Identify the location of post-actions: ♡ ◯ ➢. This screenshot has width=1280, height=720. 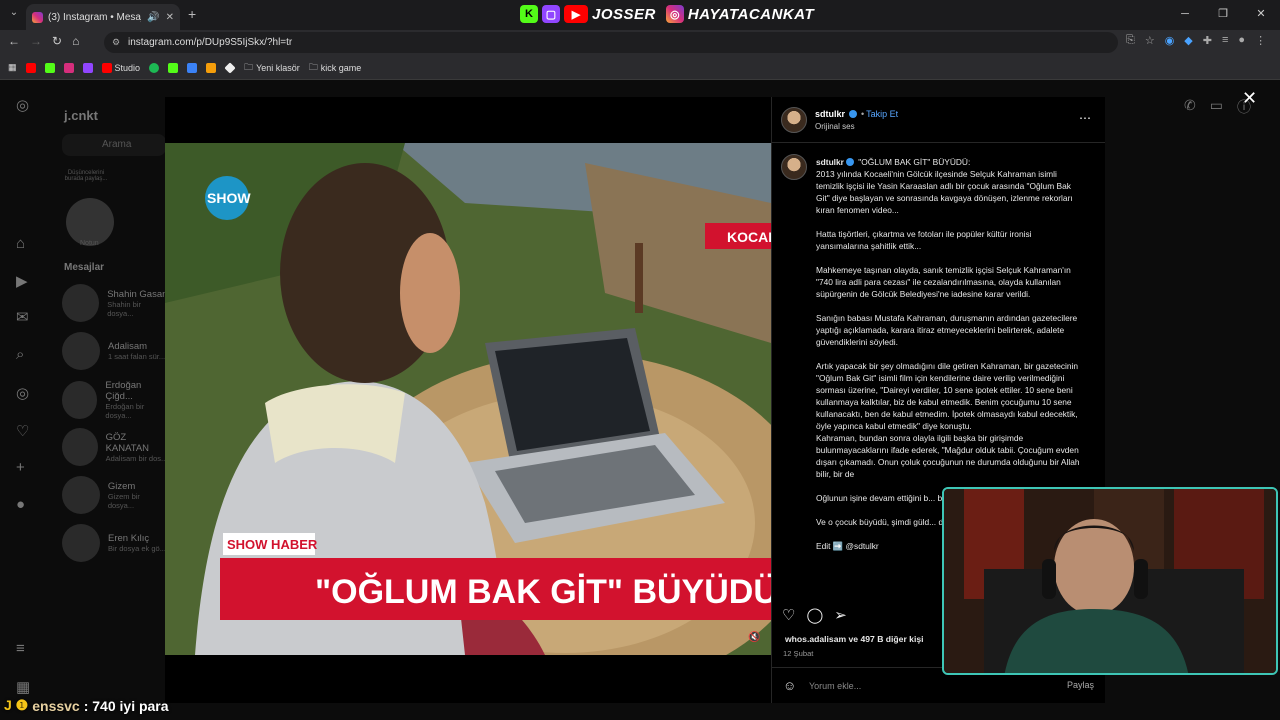
(814, 615).